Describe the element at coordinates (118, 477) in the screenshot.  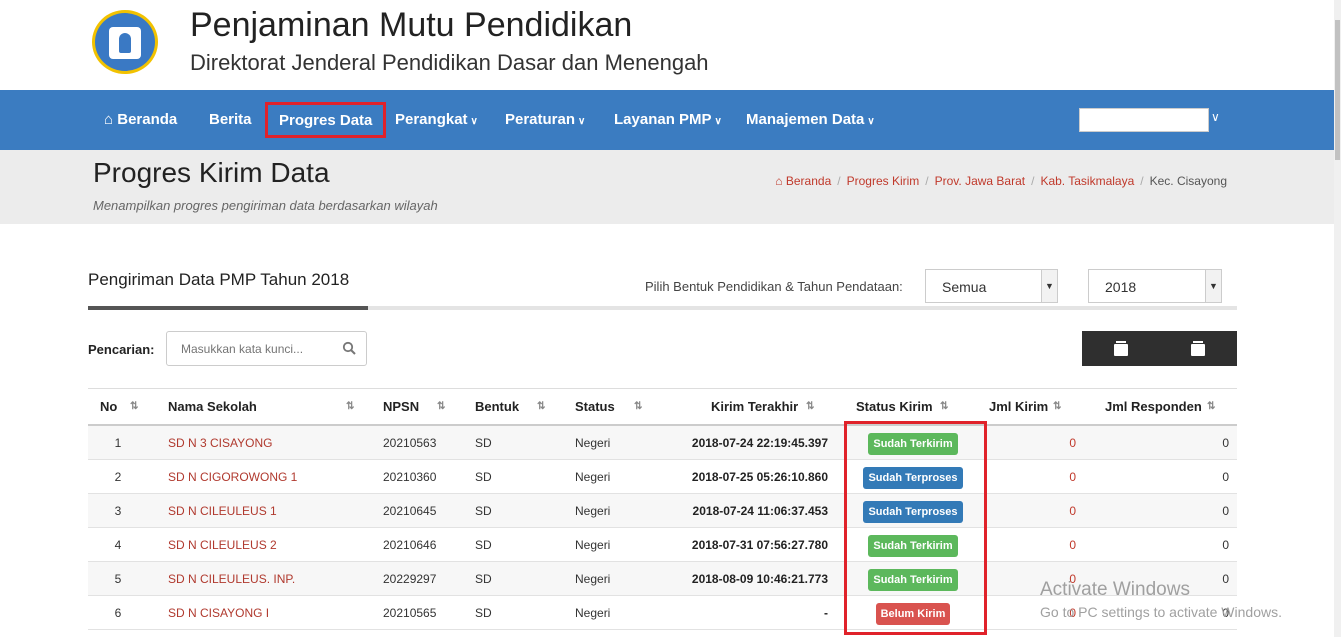
I see `cell-no: 2` at that location.